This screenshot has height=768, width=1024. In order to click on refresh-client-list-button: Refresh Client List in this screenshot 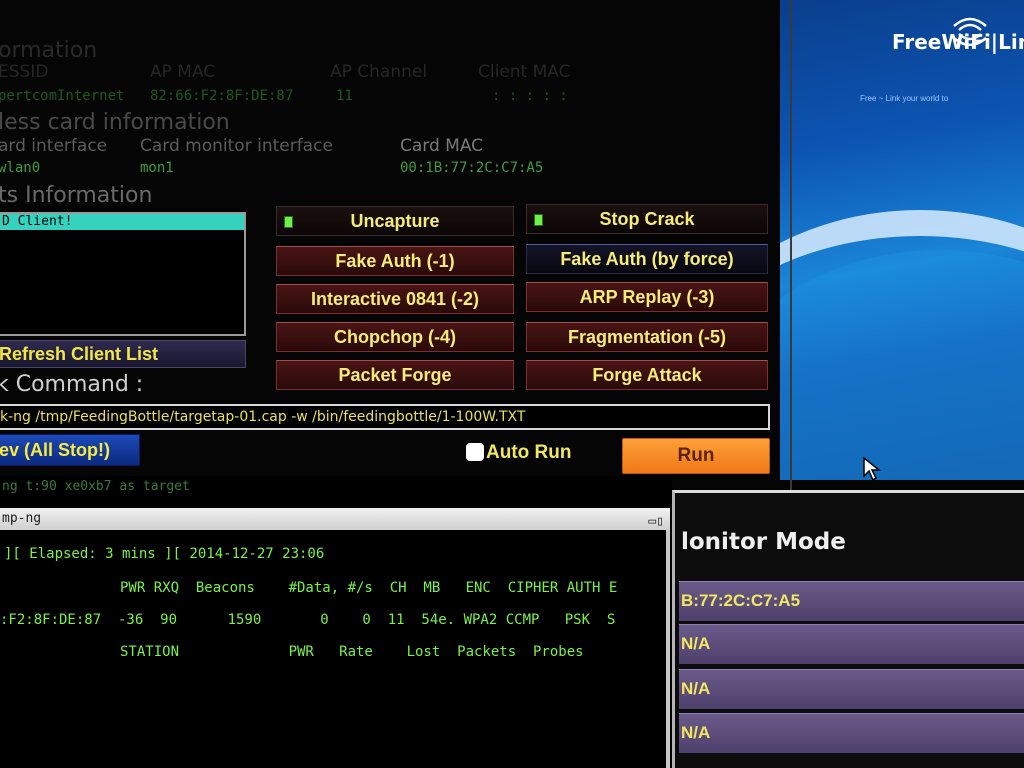, I will do `click(123, 354)`.